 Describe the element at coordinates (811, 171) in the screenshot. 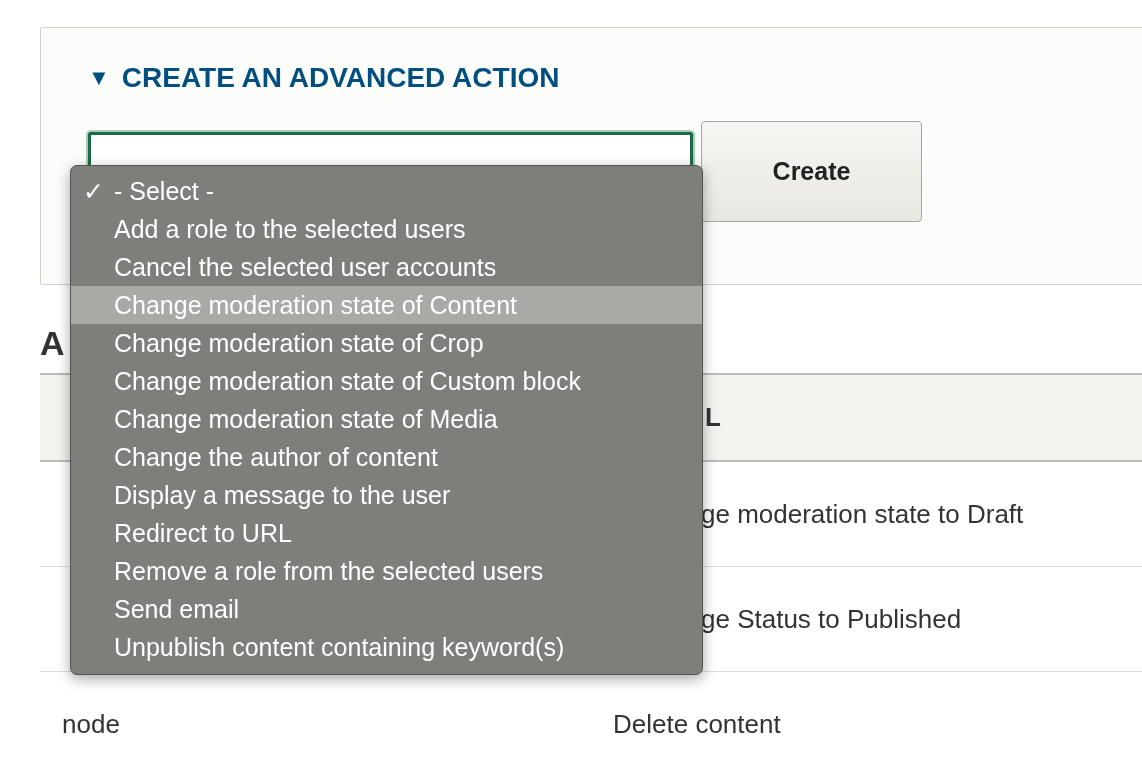

I see `create-button: Create` at that location.